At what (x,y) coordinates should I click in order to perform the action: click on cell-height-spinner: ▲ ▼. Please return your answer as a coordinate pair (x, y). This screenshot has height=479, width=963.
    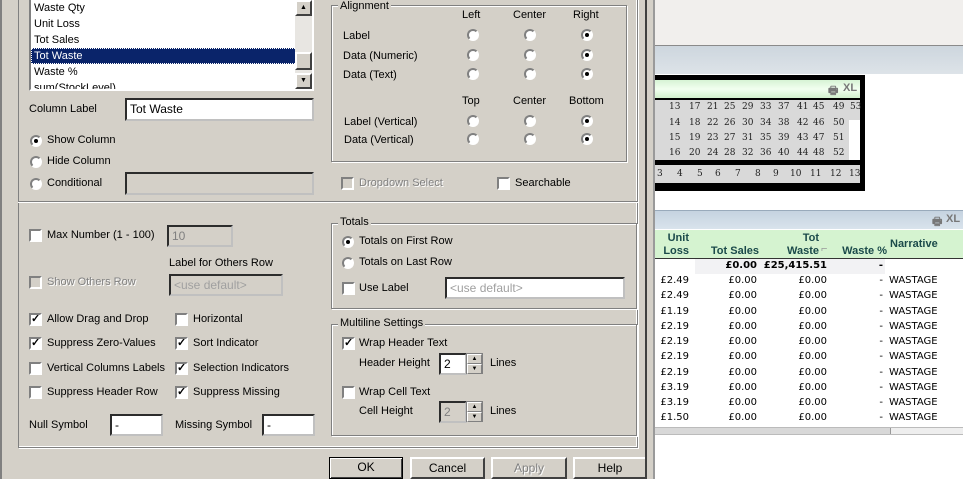
    Looking at the image, I should click on (474, 411).